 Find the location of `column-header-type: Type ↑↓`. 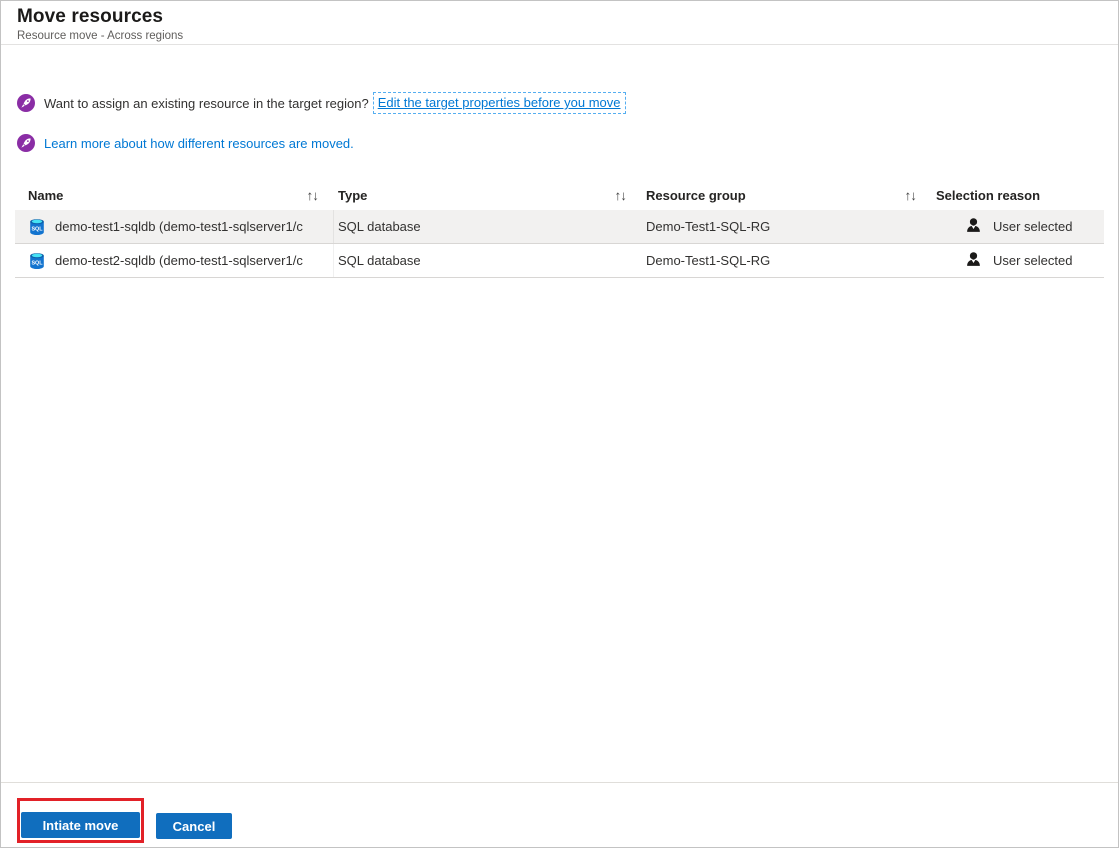

column-header-type: Type ↑↓ is located at coordinates (488, 195).